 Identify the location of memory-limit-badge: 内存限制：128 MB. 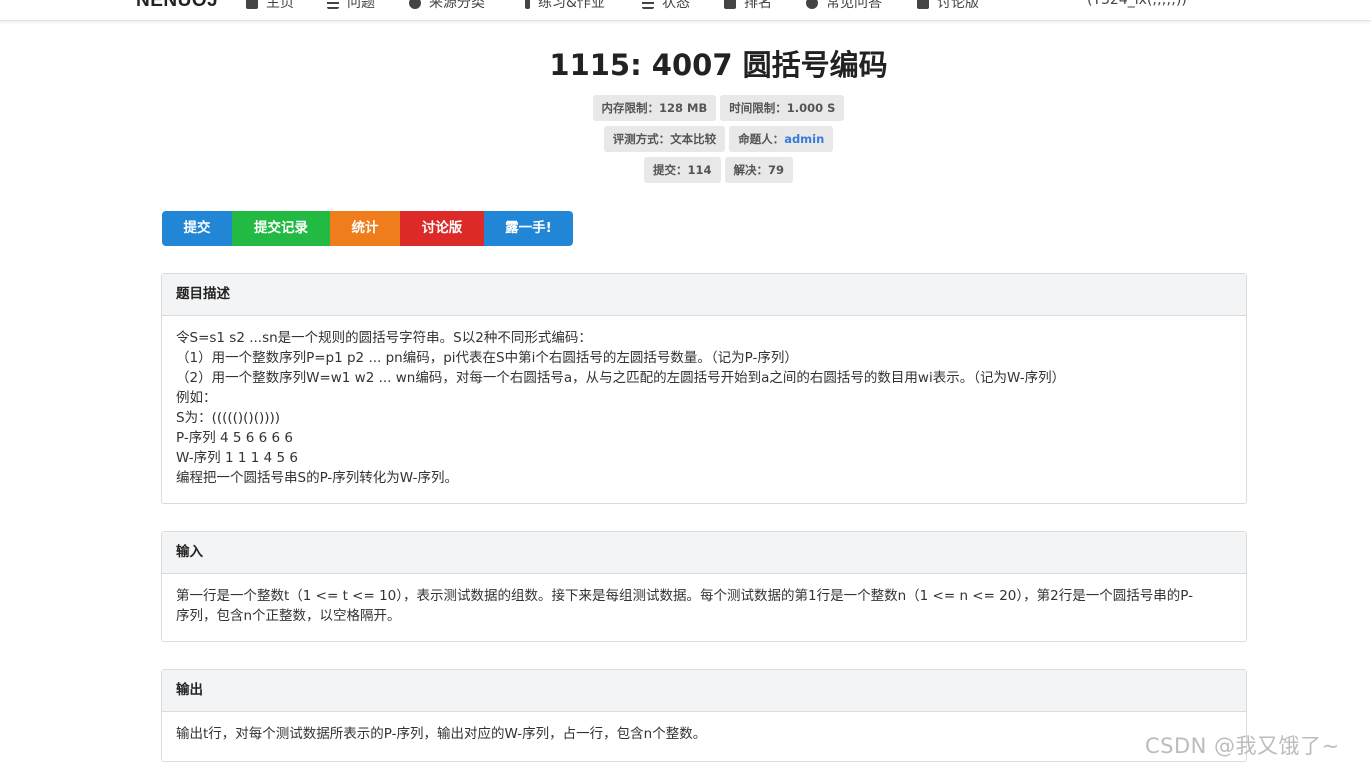
(654, 108).